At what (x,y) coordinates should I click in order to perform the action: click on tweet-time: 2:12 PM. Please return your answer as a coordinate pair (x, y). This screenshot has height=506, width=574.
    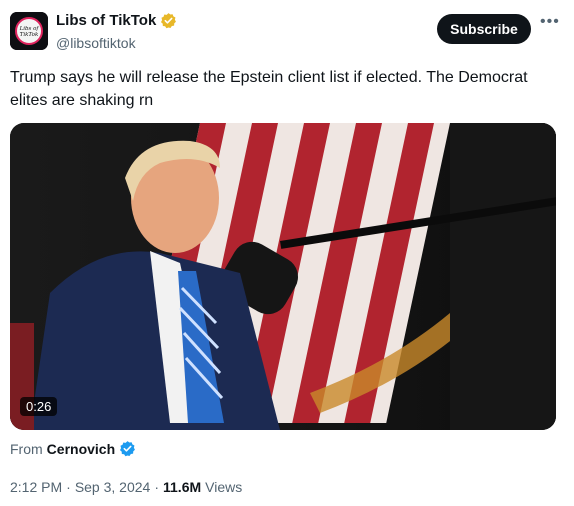
    Looking at the image, I should click on (36, 487).